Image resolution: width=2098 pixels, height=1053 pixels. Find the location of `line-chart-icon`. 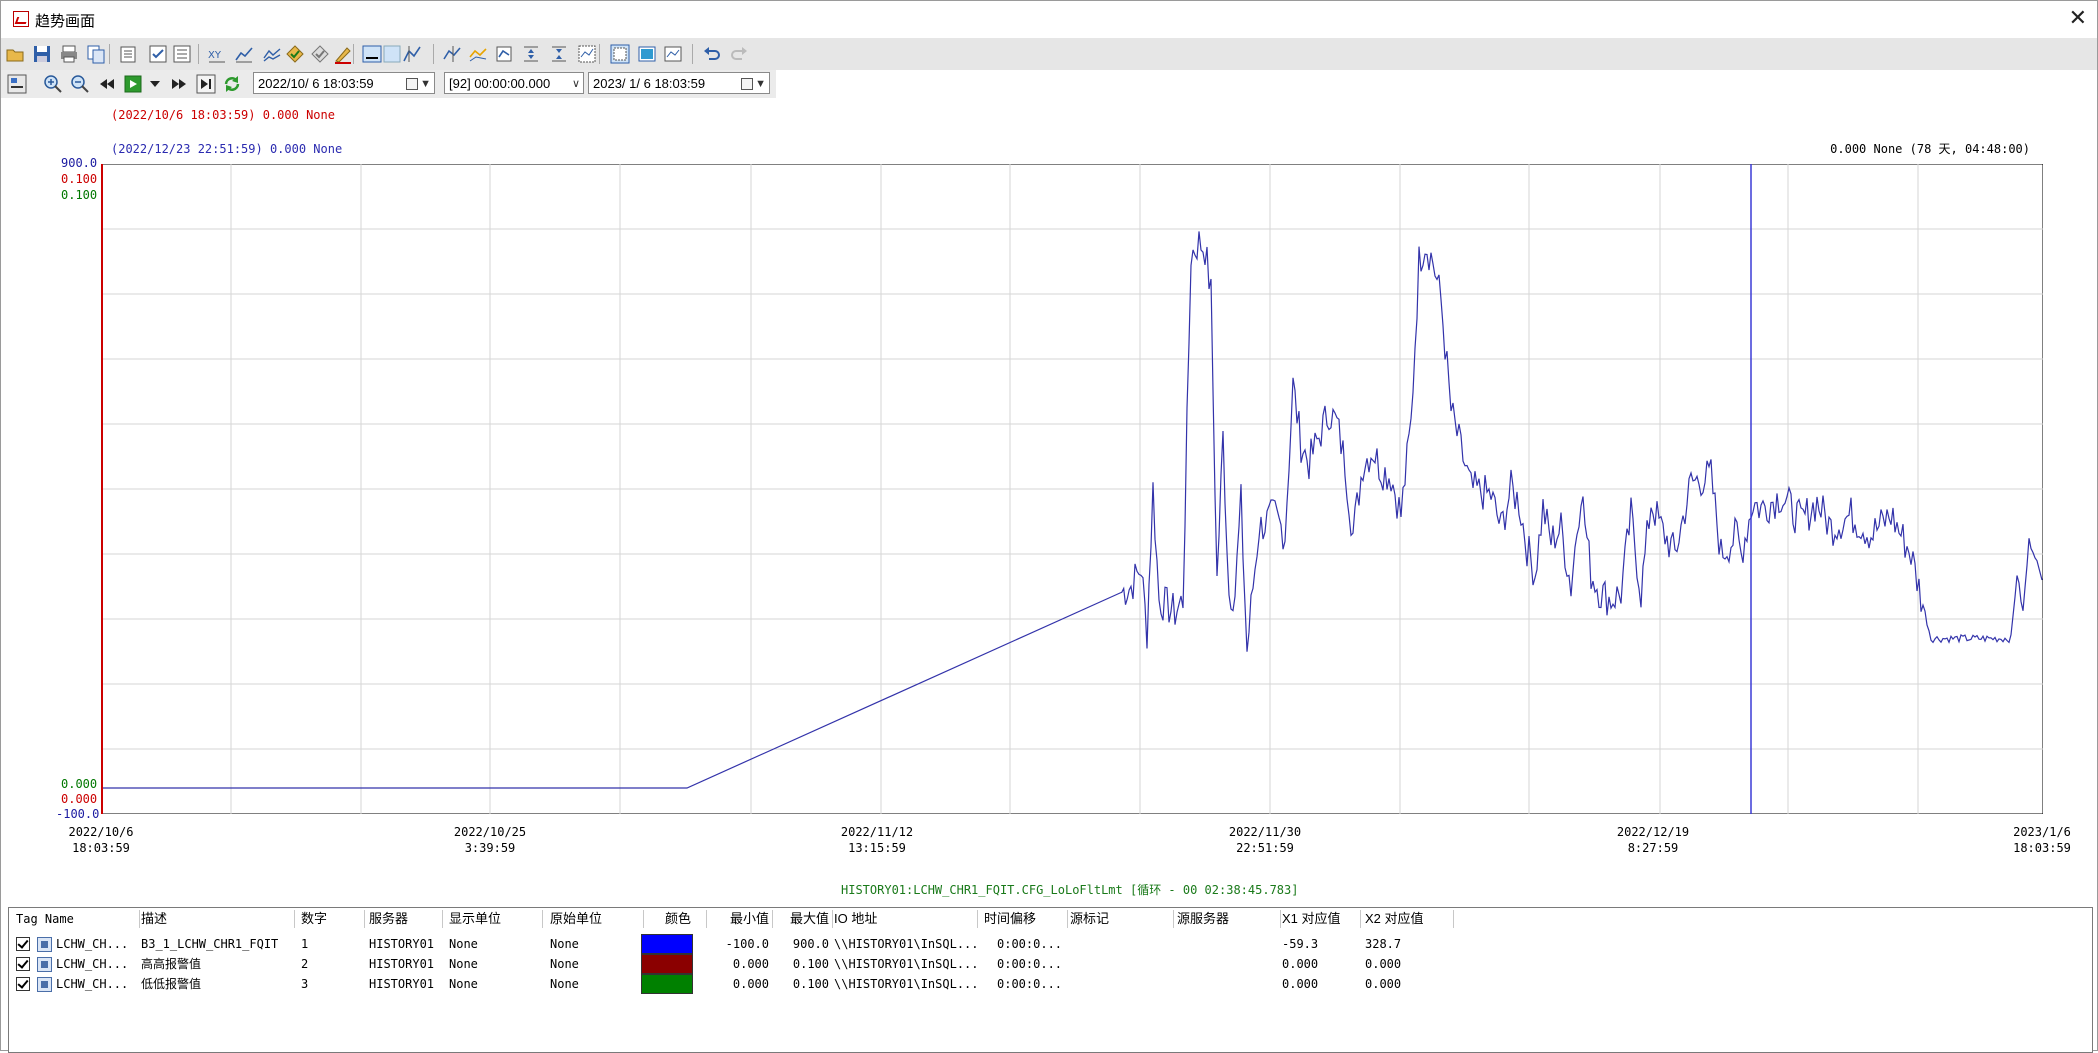

line-chart-icon is located at coordinates (272, 54).